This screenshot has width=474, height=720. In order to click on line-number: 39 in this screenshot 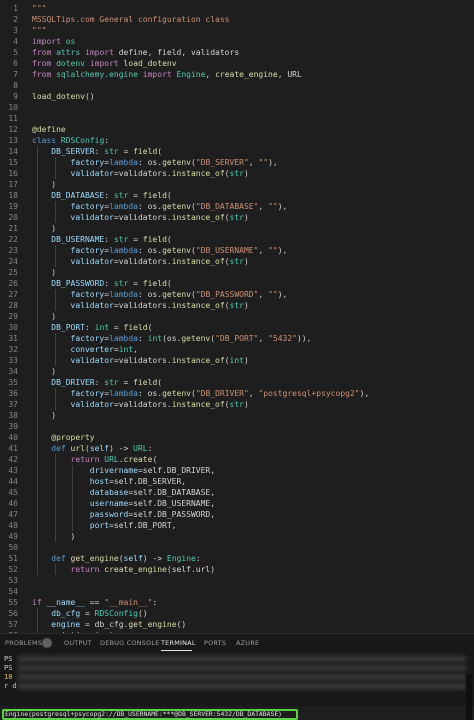, I will do `click(13, 426)`.